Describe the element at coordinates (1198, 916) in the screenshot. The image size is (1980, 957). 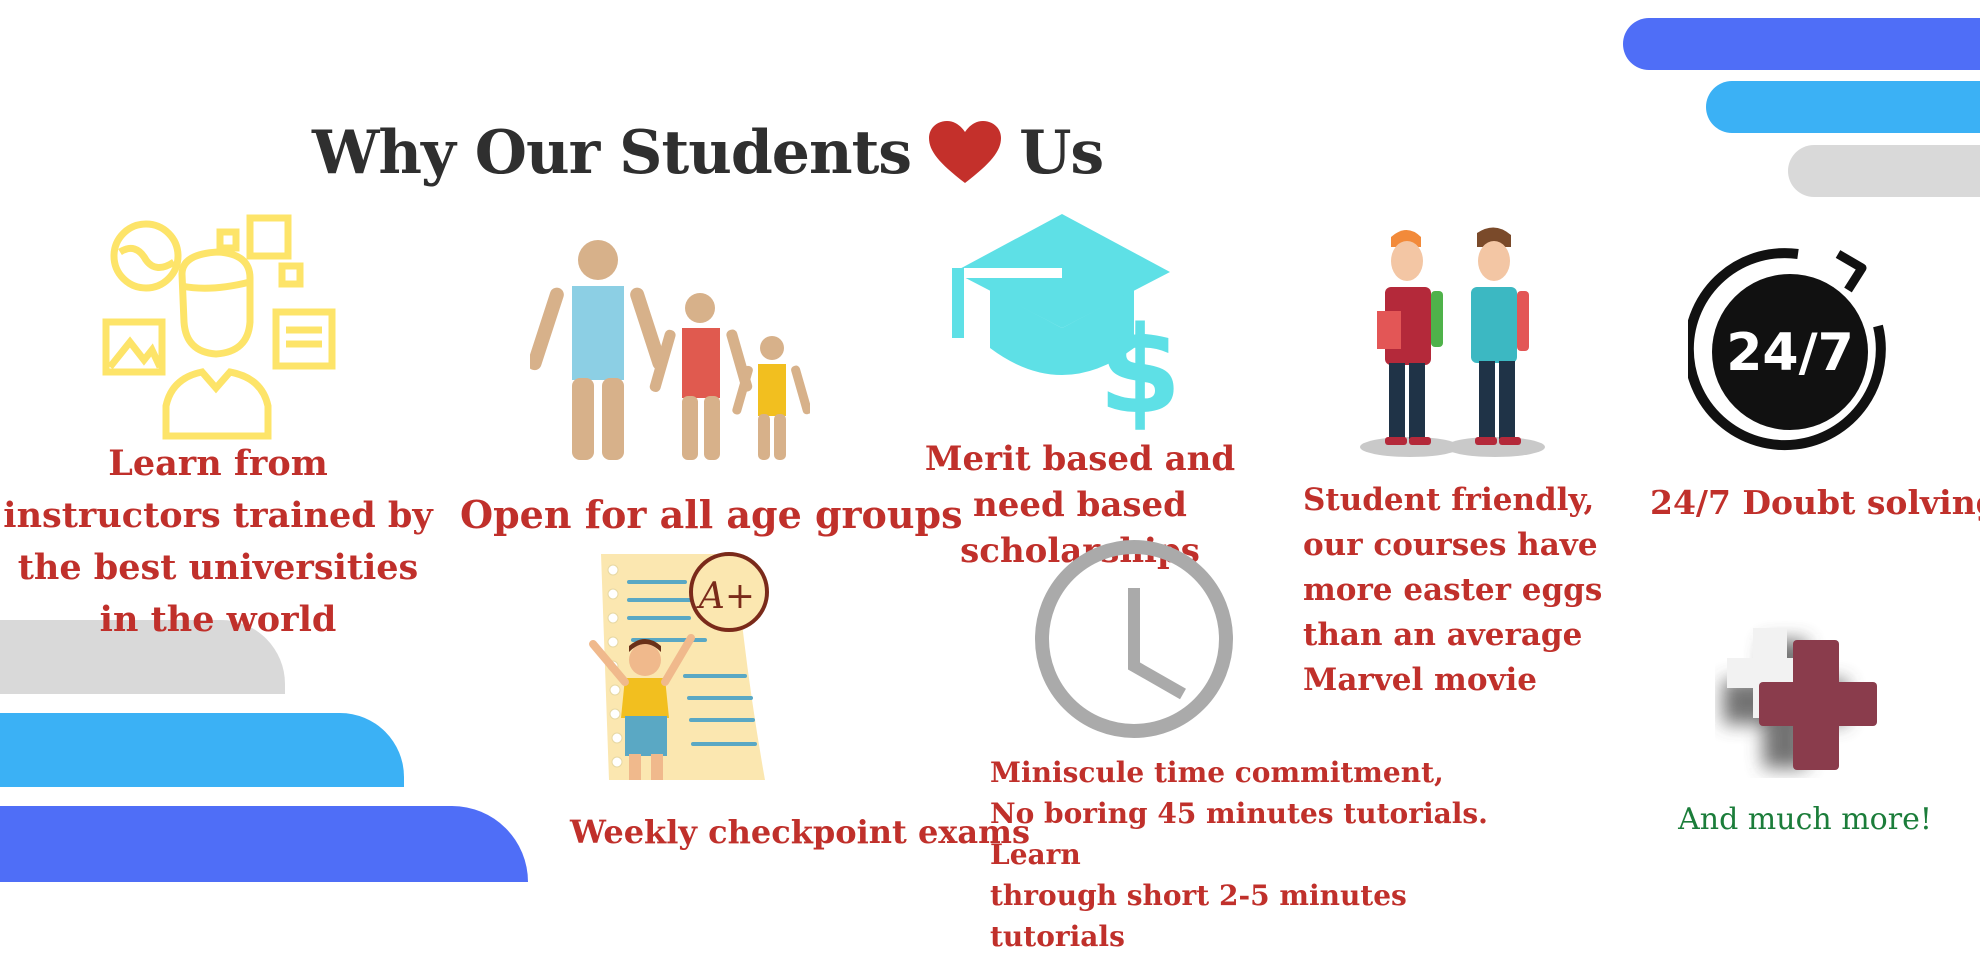
I see `time-commitment-line-3: through short 2-5 minutes tutorials` at that location.